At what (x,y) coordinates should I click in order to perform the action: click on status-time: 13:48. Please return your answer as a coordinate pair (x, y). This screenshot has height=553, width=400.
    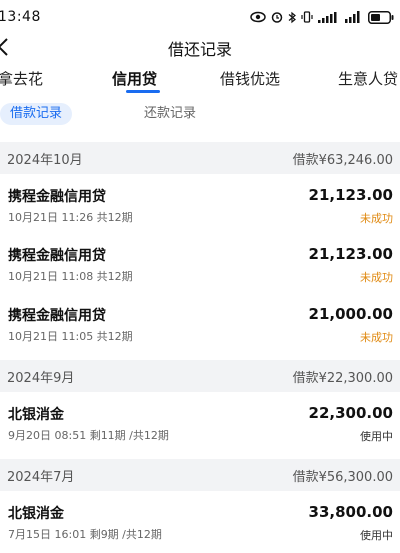
    Looking at the image, I should click on (20, 17).